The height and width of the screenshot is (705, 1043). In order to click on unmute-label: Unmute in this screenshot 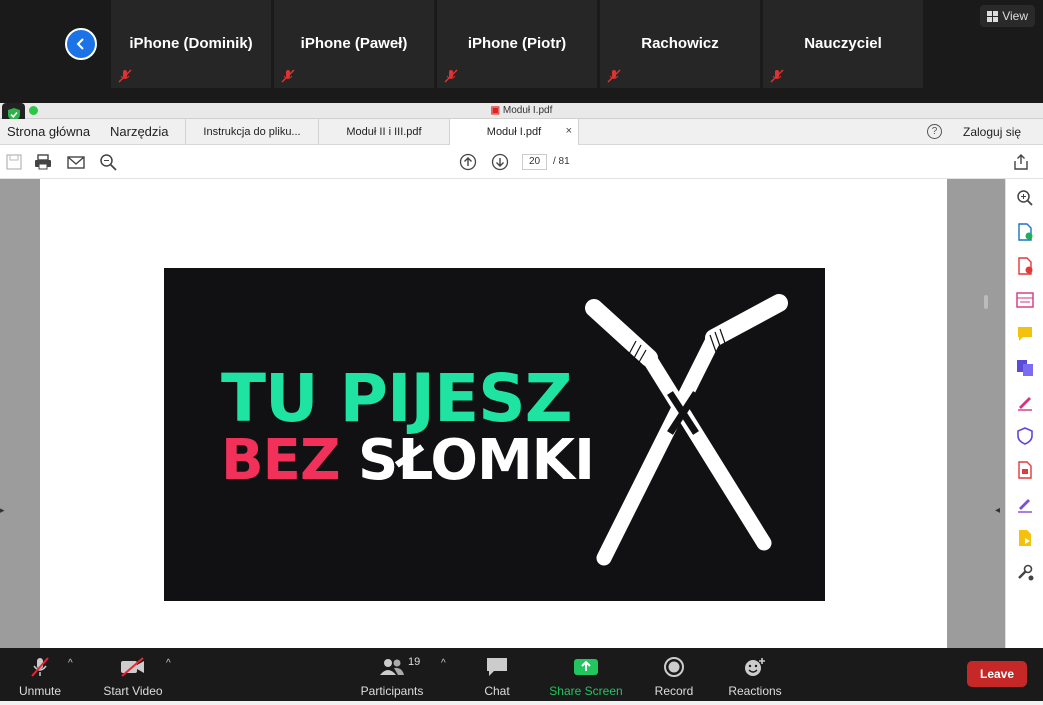, I will do `click(40, 691)`.